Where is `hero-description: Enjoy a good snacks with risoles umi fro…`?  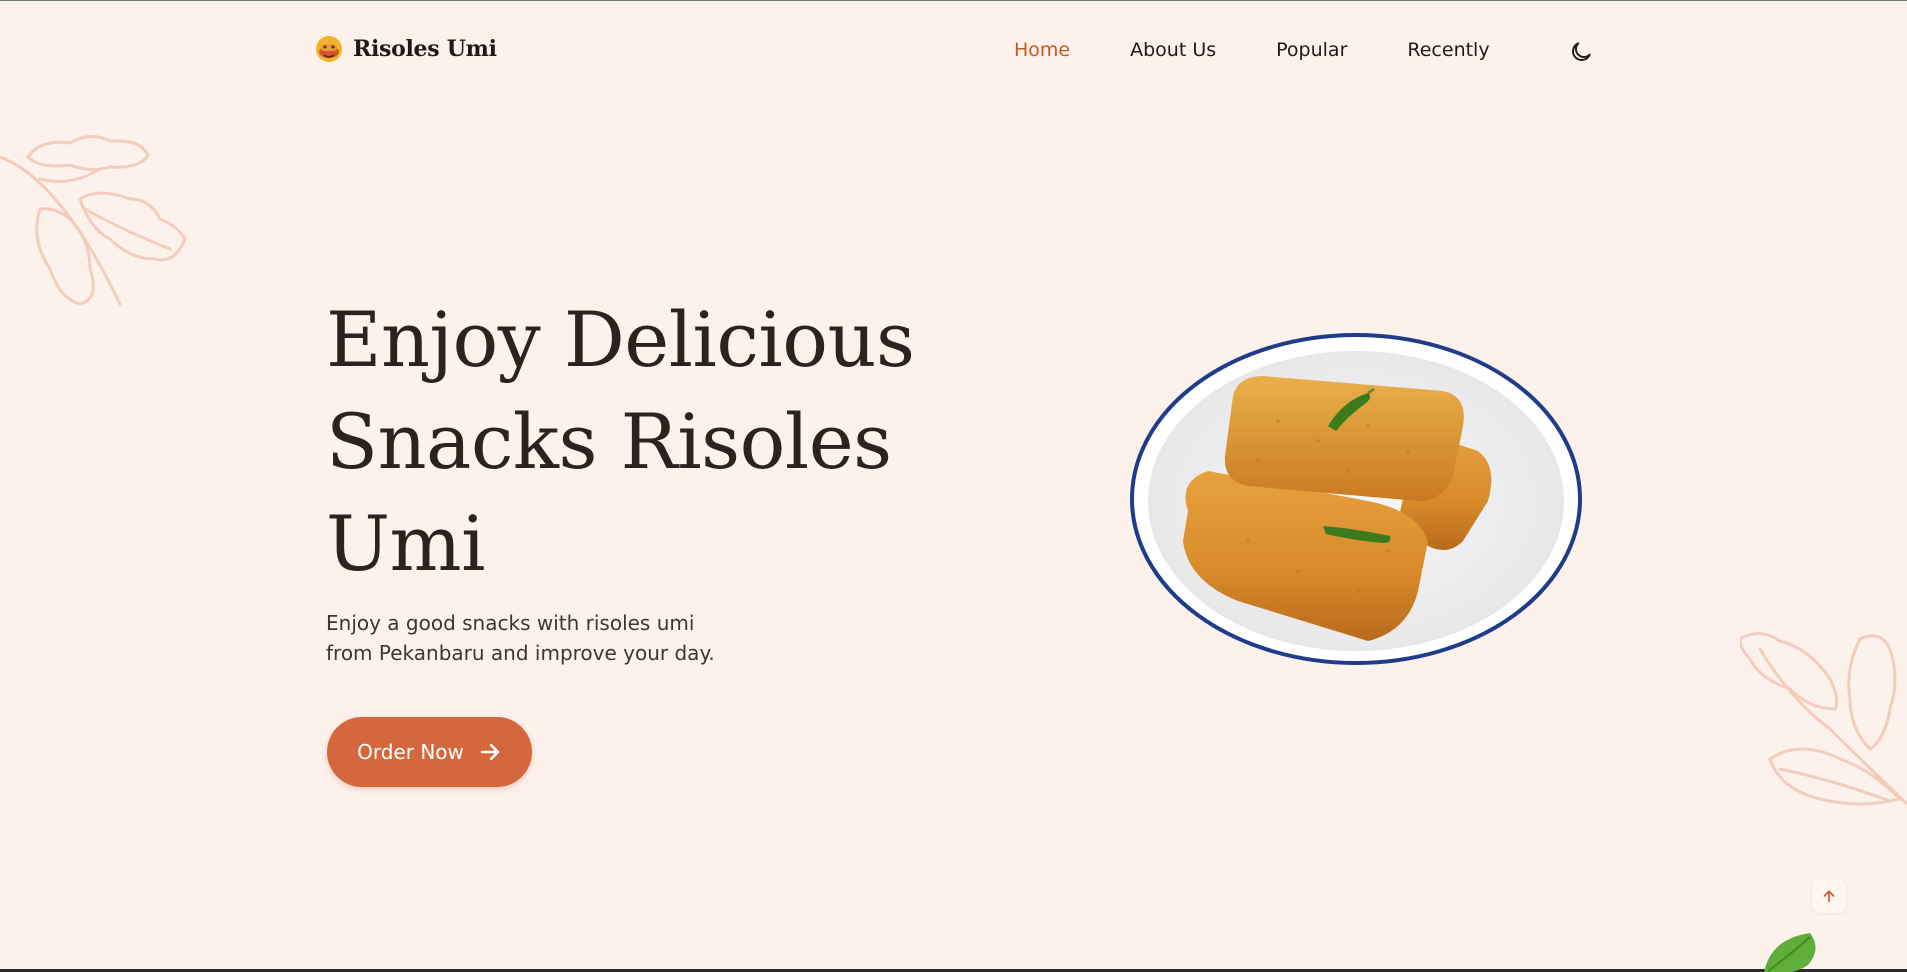 hero-description: Enjoy a good snacks with risoles umi fro… is located at coordinates (520, 638).